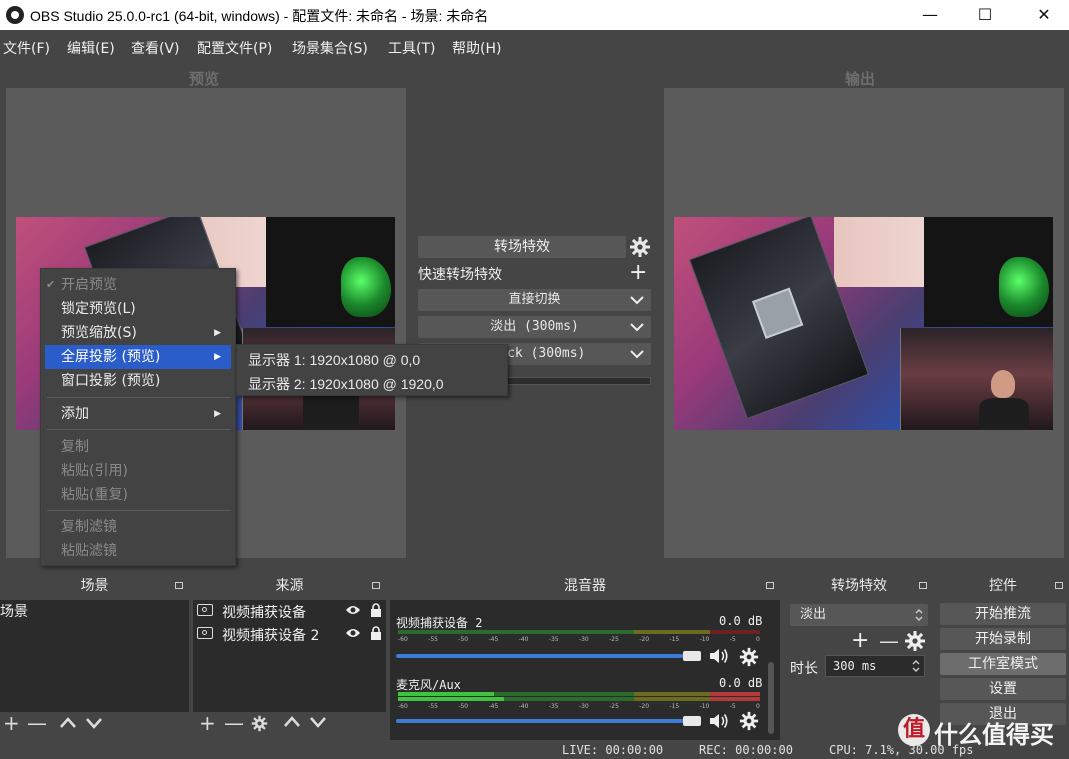 The image size is (1069, 759). What do you see at coordinates (985, 15) in the screenshot?
I see `maximize-button: ☐` at bounding box center [985, 15].